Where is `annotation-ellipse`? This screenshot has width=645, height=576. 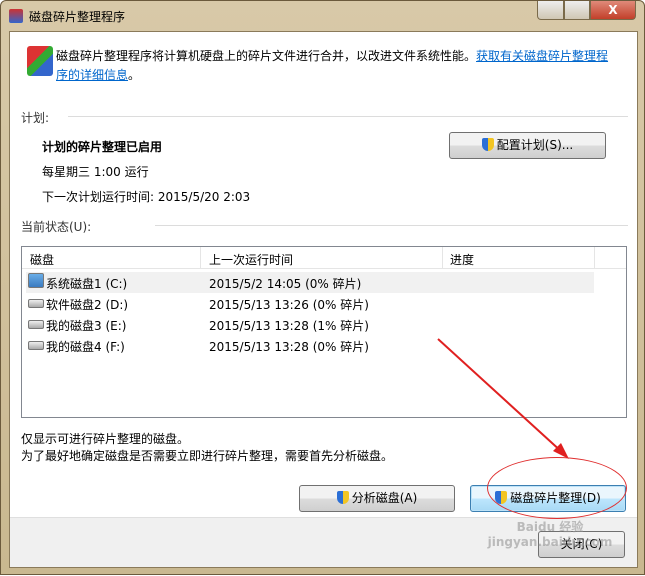
annotation-ellipse is located at coordinates (557, 488).